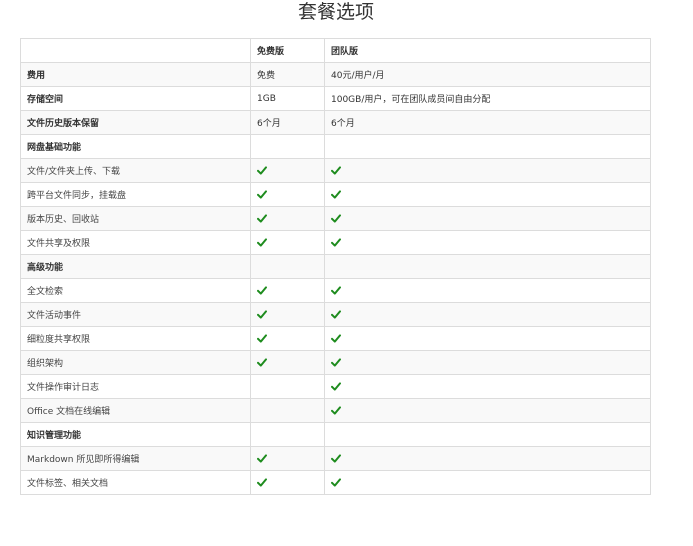 The height and width of the screenshot is (546, 693). I want to click on table-row: 文件/文件夹上传、下载, so click(335, 170).